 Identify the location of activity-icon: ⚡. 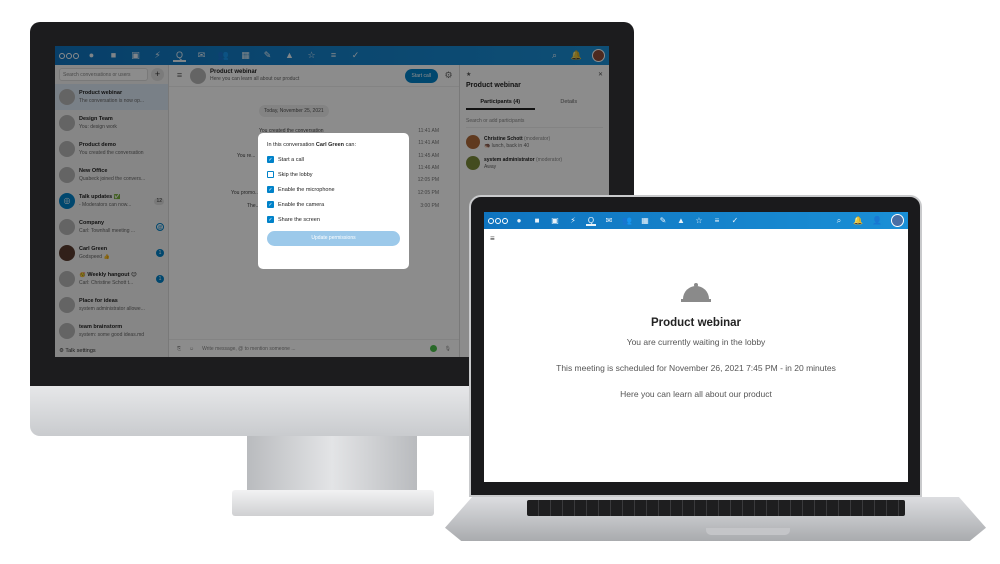
(573, 221).